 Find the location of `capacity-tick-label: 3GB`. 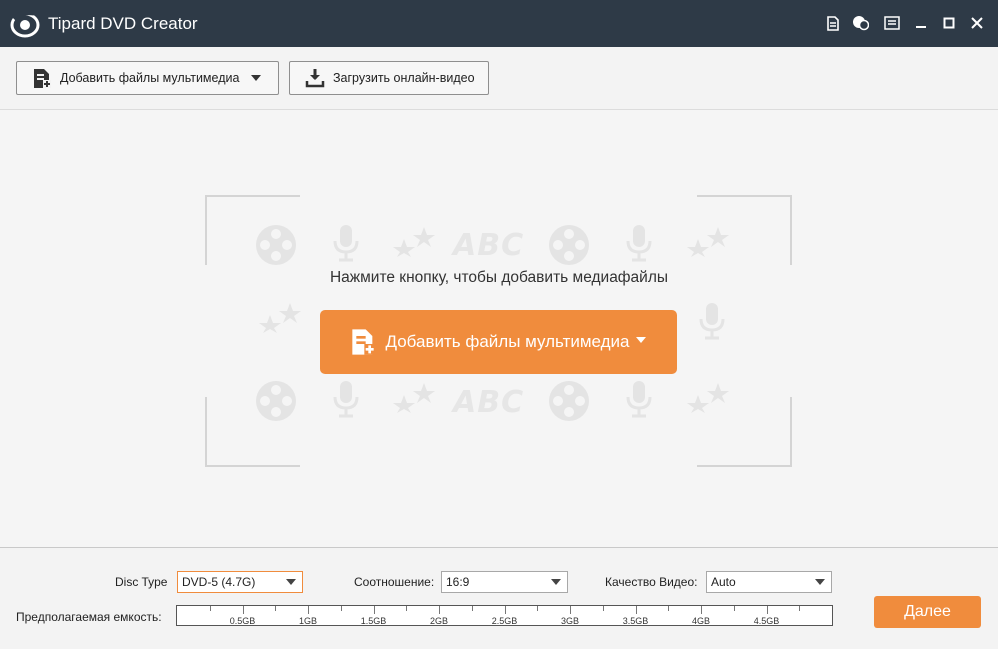

capacity-tick-label: 3GB is located at coordinates (570, 621).